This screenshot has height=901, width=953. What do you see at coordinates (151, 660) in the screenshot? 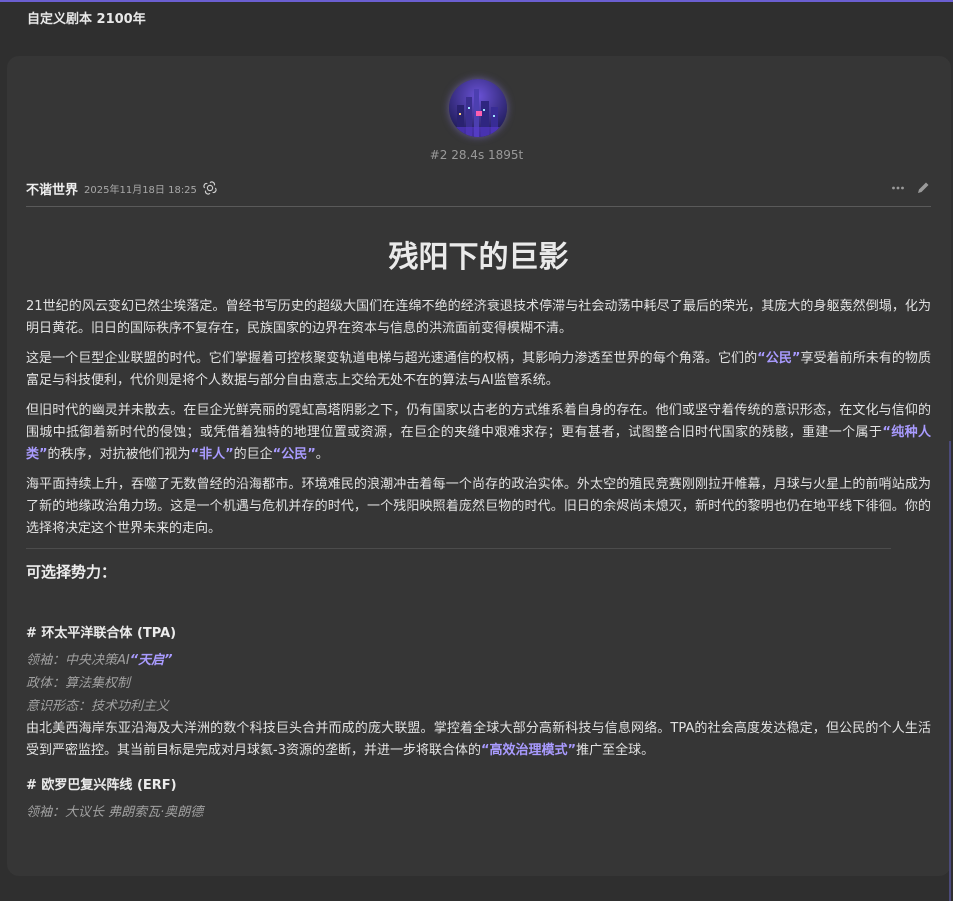
I see `highlight-apocalypse: “天启”` at bounding box center [151, 660].